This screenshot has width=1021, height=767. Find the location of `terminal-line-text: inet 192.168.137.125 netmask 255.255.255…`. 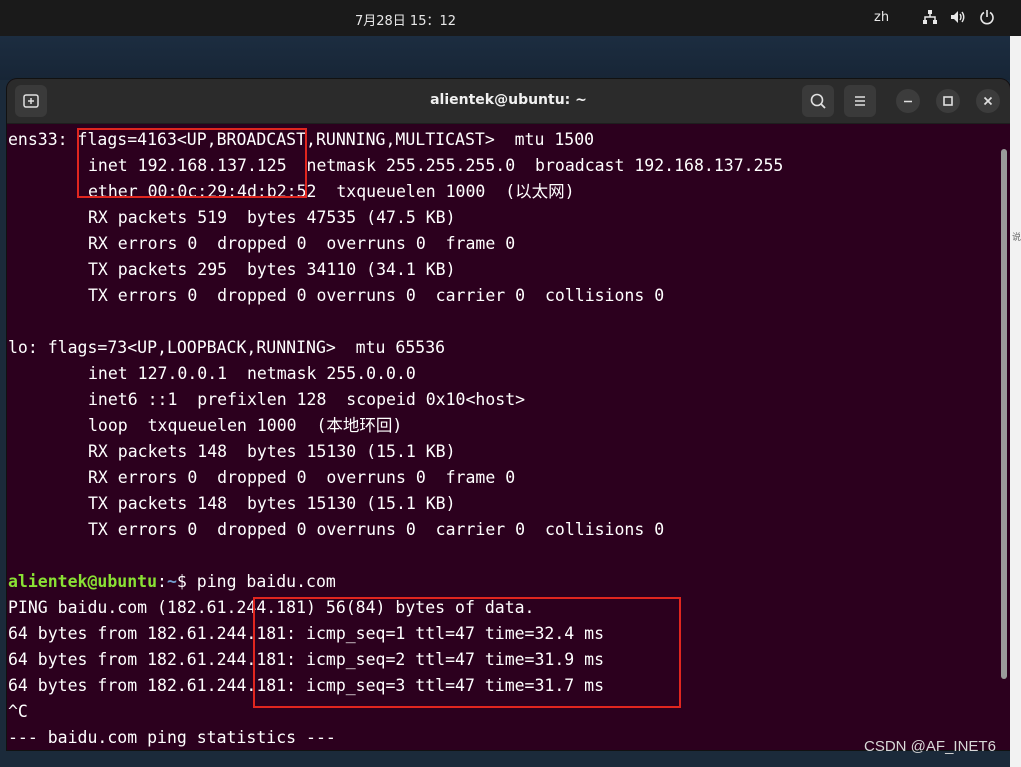

terminal-line-text: inet 192.168.137.125 netmask 255.255.255… is located at coordinates (436, 165).